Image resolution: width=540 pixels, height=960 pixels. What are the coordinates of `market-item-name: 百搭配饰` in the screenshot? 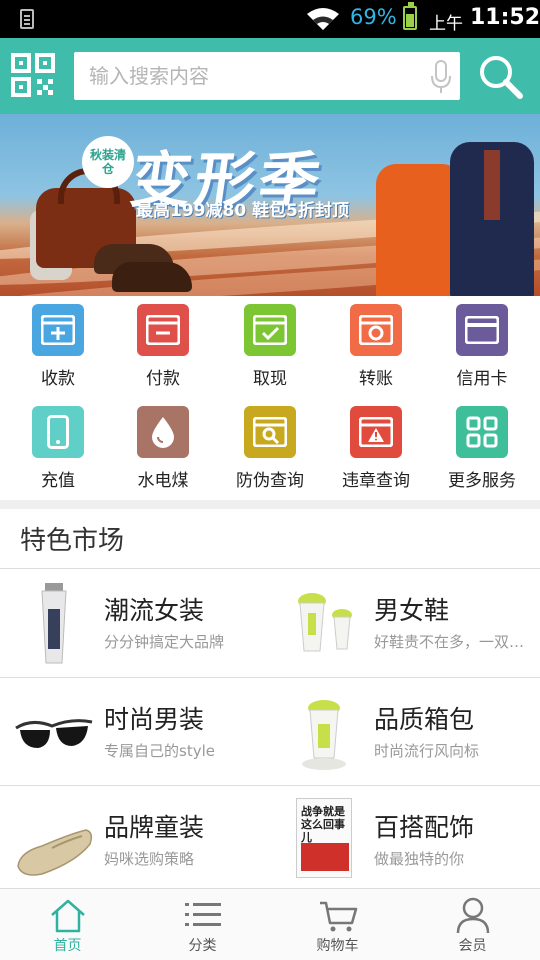 It's located at (424, 827).